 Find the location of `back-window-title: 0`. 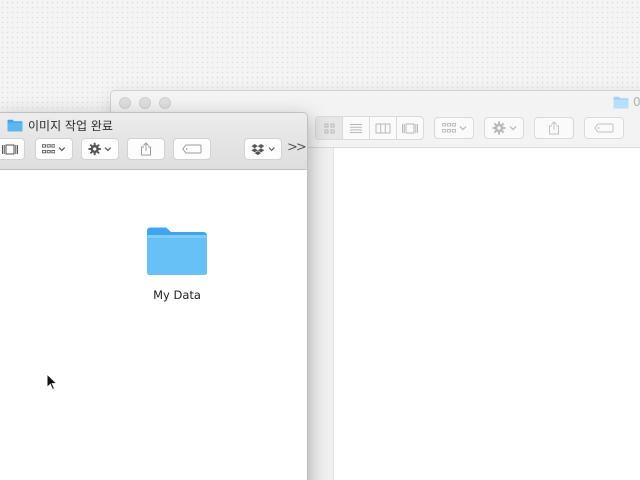

back-window-title: 0 is located at coordinates (626, 102).